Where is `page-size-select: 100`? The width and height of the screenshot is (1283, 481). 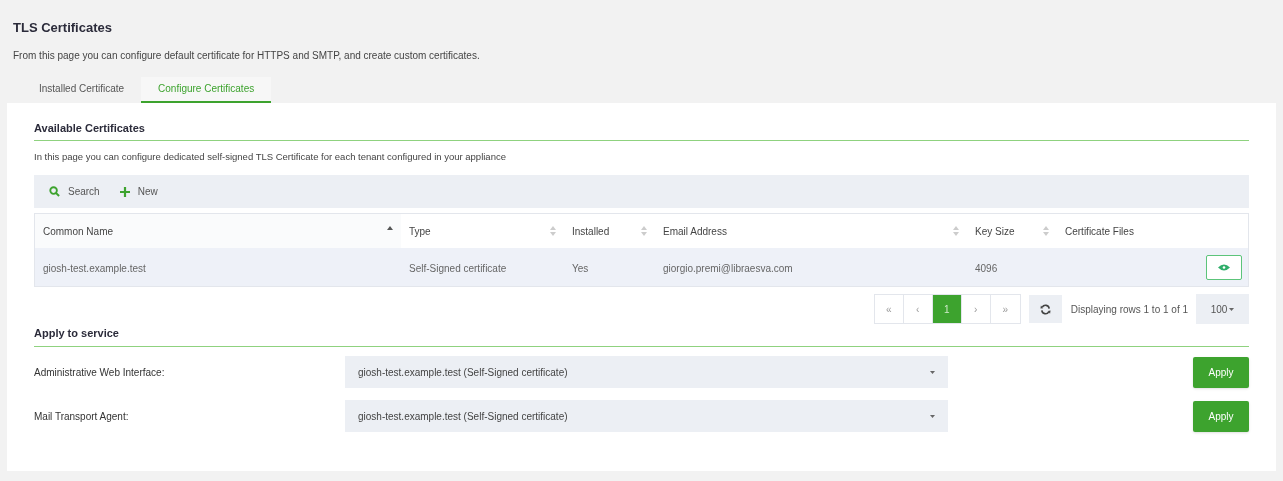
page-size-select: 100 is located at coordinates (1222, 309).